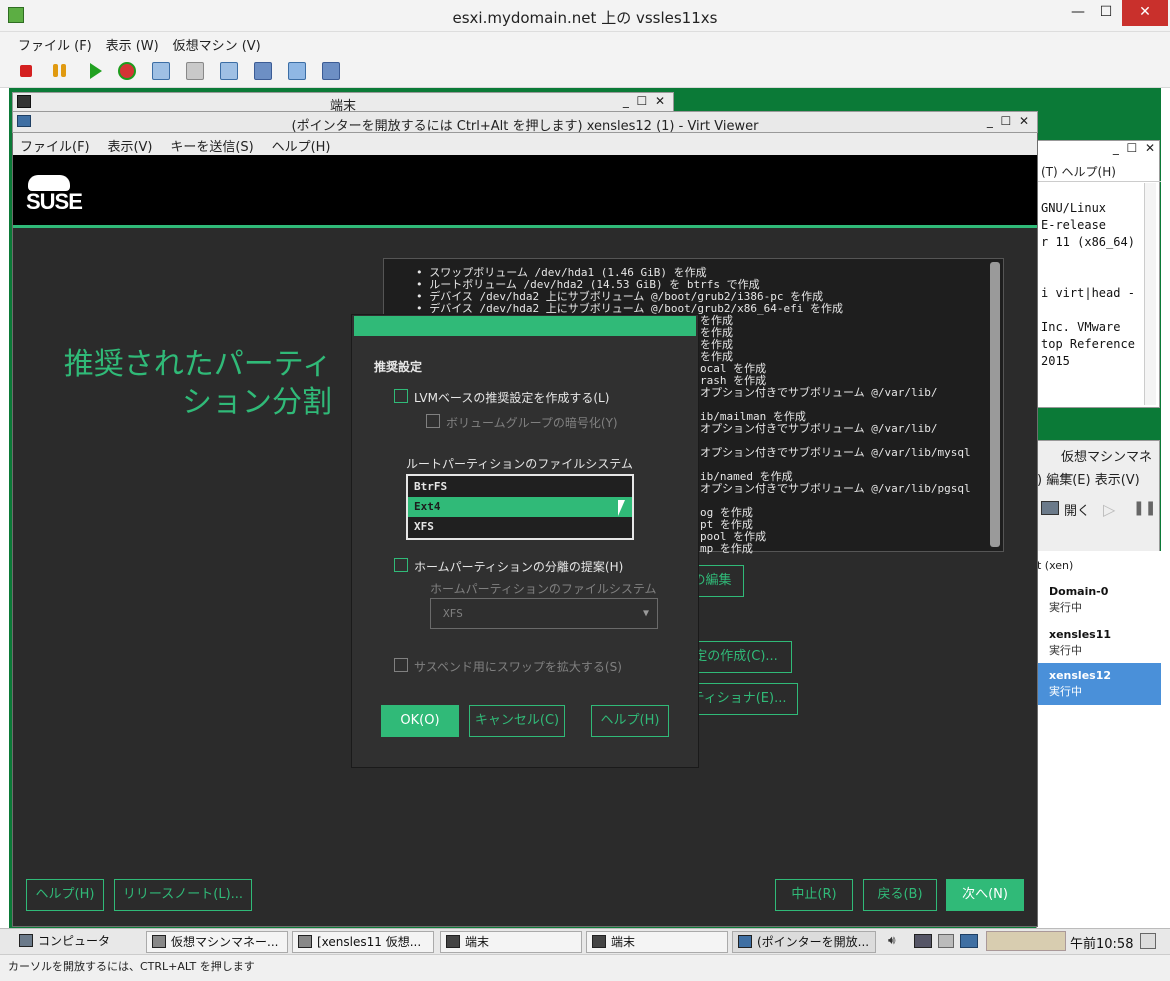 This screenshot has height=981, width=1170. Describe the element at coordinates (819, 392) in the screenshot. I see `log-line: オプション付きでサブボリューム @/var/lib/` at that location.